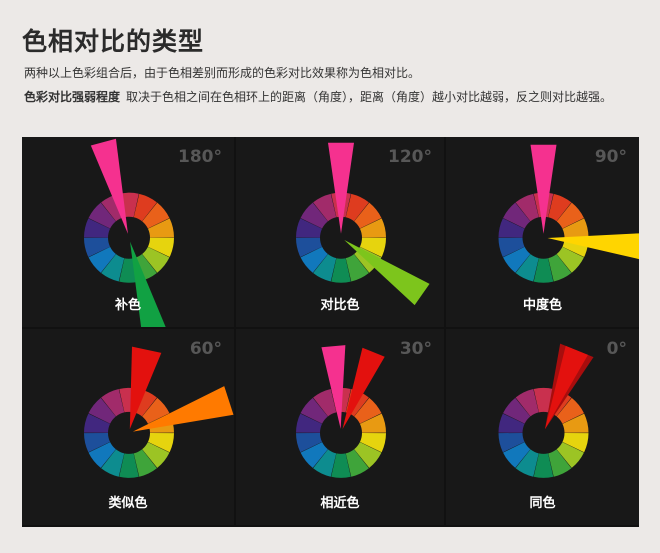 The width and height of the screenshot is (660, 553). Describe the element at coordinates (415, 349) in the screenshot. I see `angle-label: 30°` at that location.